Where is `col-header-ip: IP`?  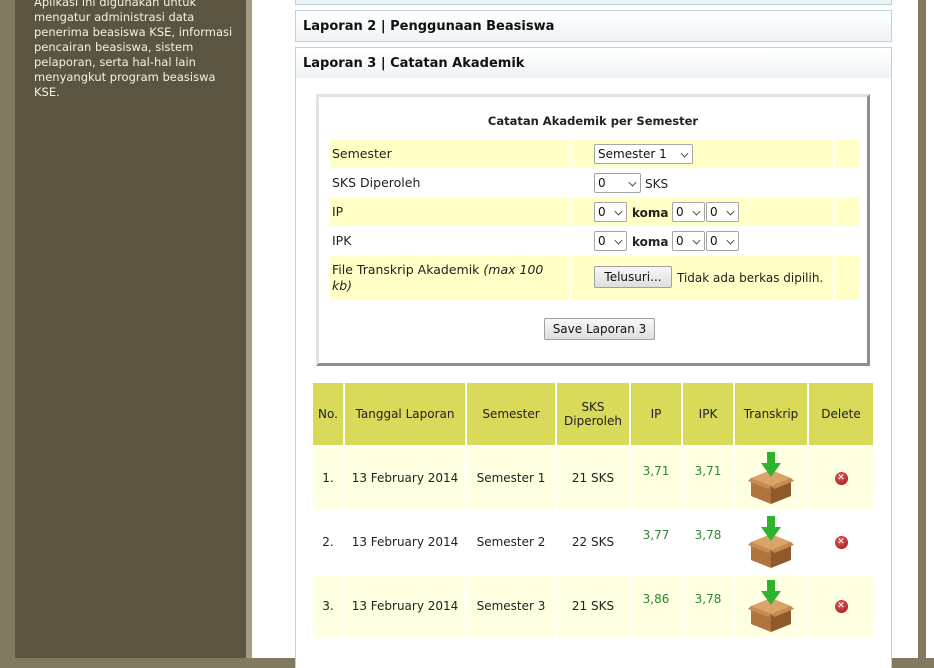
col-header-ip: IP is located at coordinates (656, 414).